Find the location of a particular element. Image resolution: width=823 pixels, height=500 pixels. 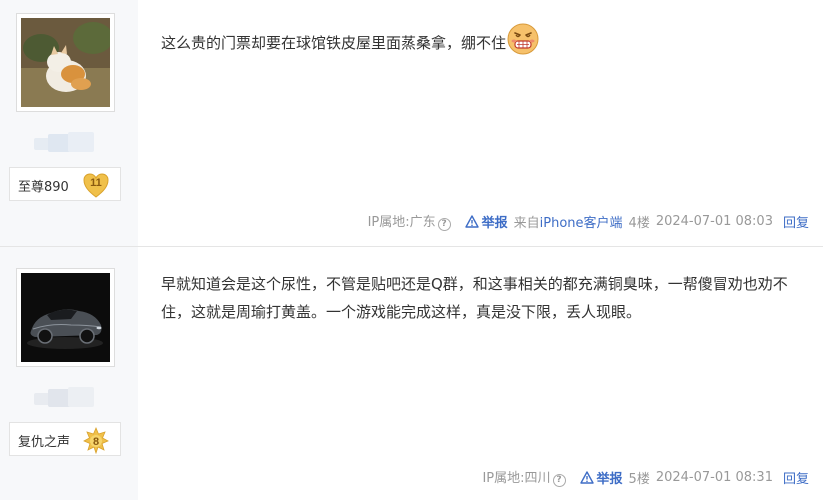

client-source: 来自iPhone客户端 is located at coordinates (568, 223).